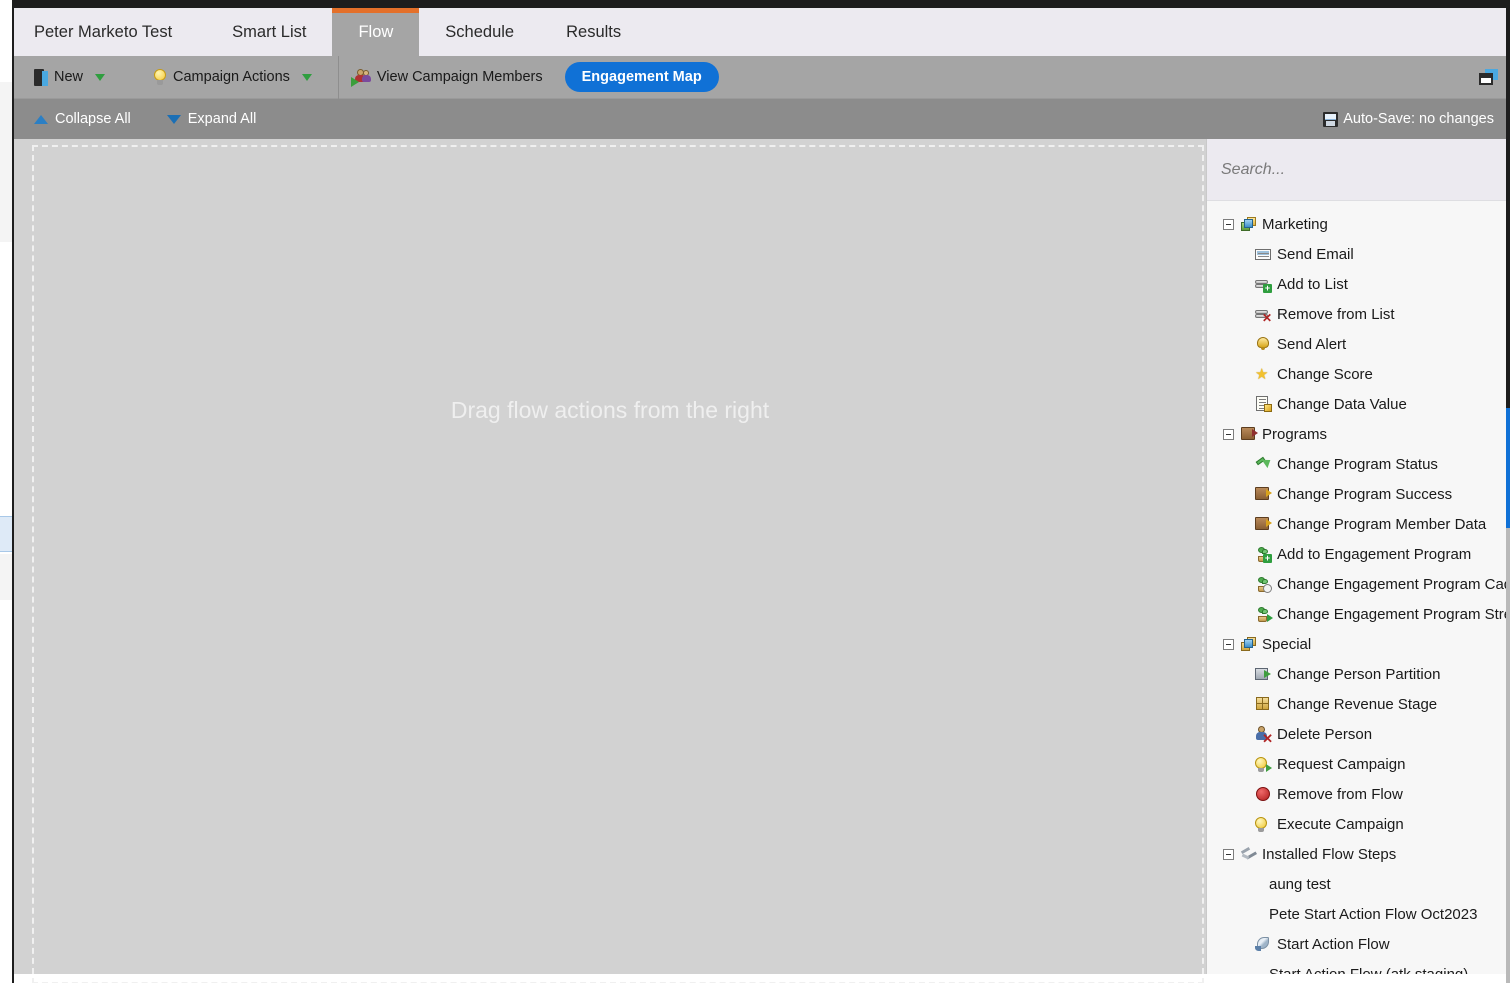 Image resolution: width=1510 pixels, height=983 pixels. I want to click on tree-group-special: Special, so click(1358, 644).